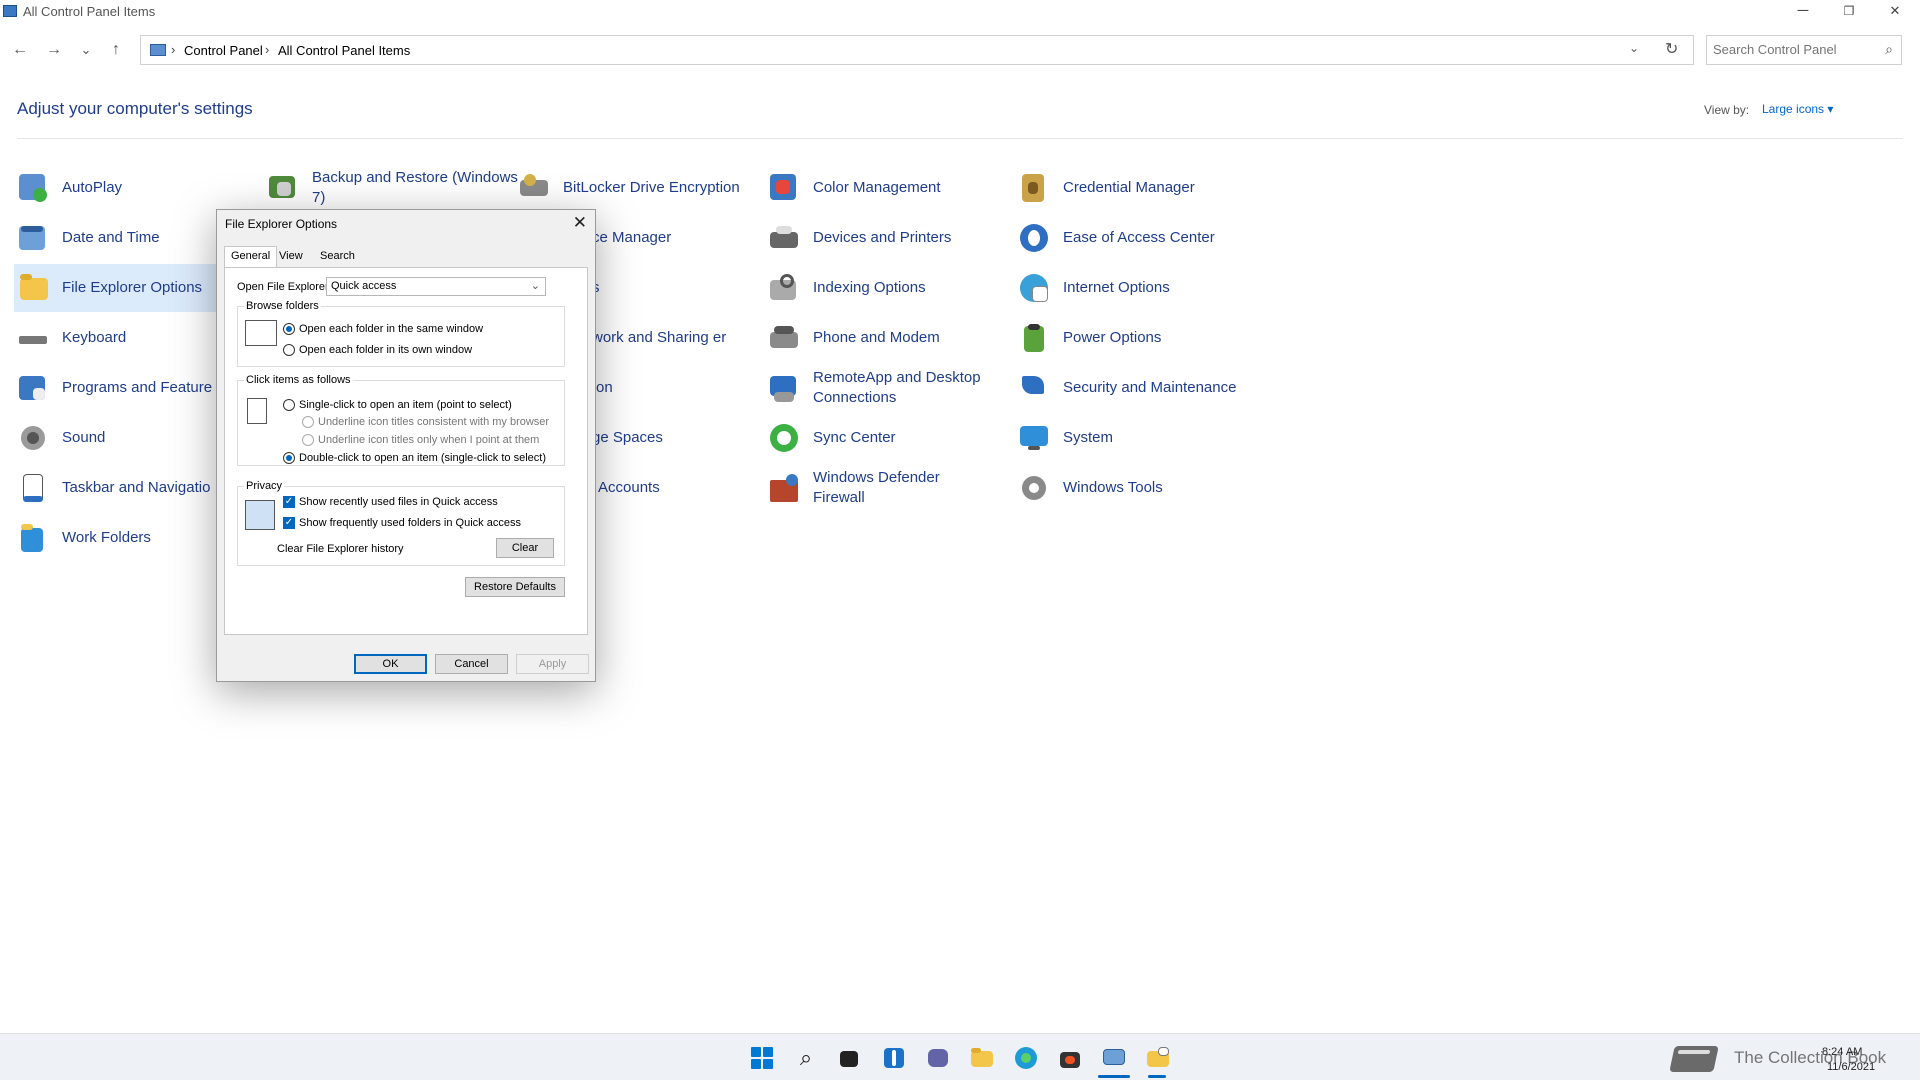 This screenshot has width=1920, height=1080. I want to click on item-remoteapp: RemoteApp and Desktop Connections, so click(888, 388).